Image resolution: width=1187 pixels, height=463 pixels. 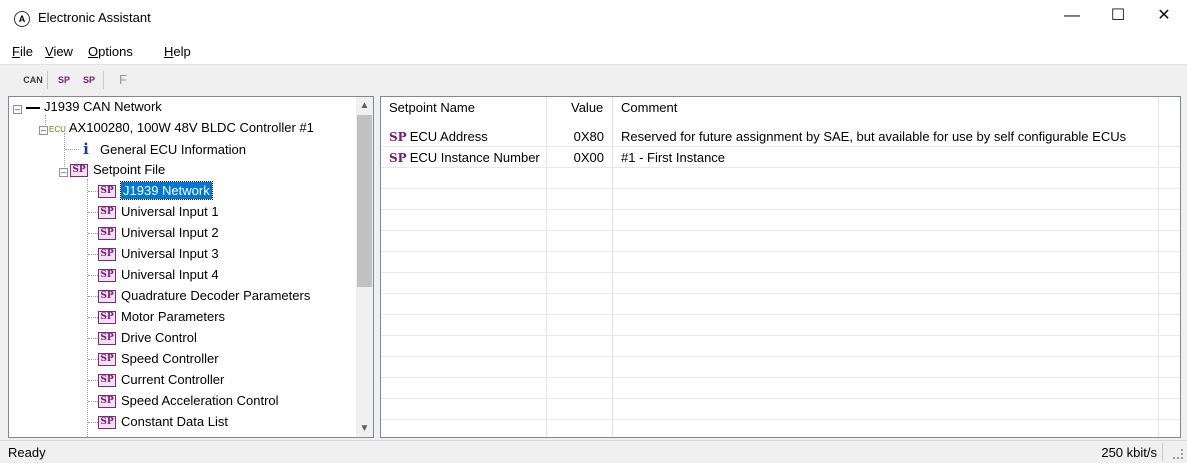 I want to click on tree-node-setpoint-group: SP Speed Controller, so click(x=158, y=359).